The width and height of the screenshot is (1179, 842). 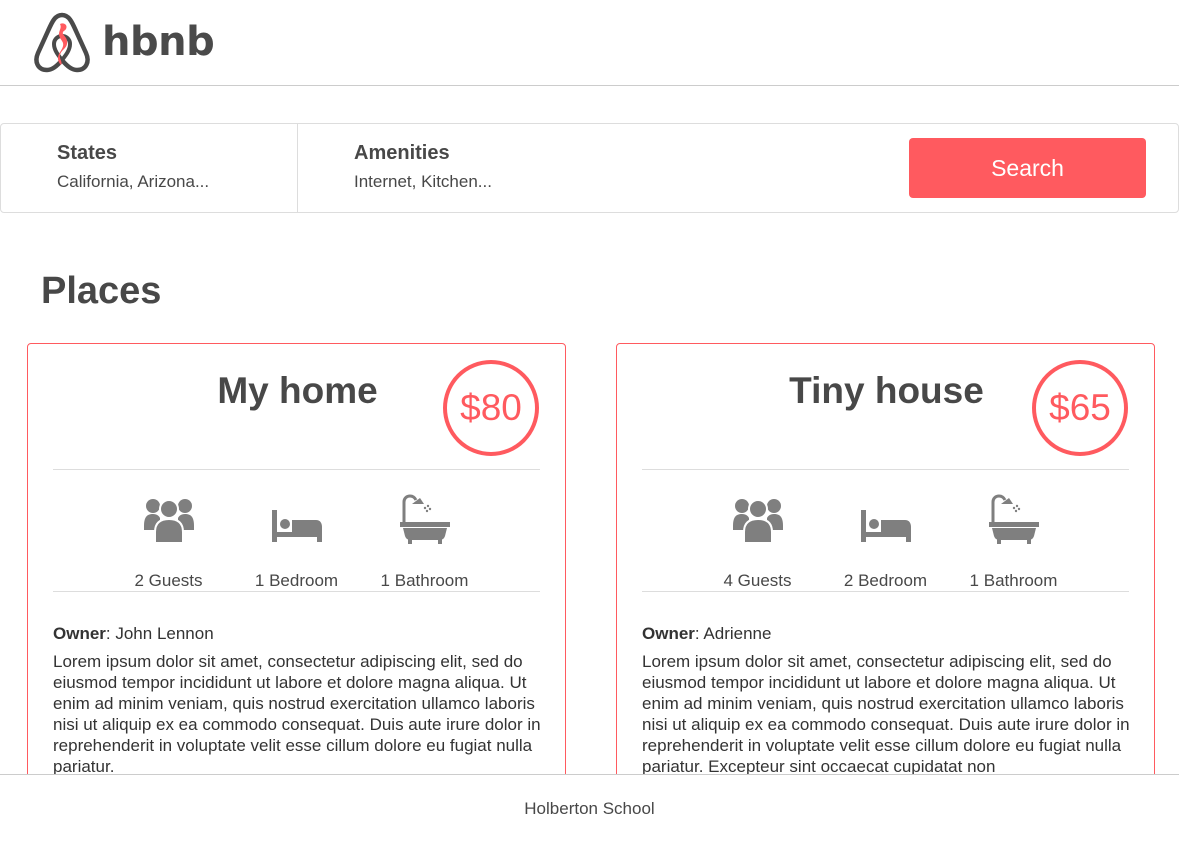 I want to click on guests-label: 4 Guests, so click(x=757, y=580).